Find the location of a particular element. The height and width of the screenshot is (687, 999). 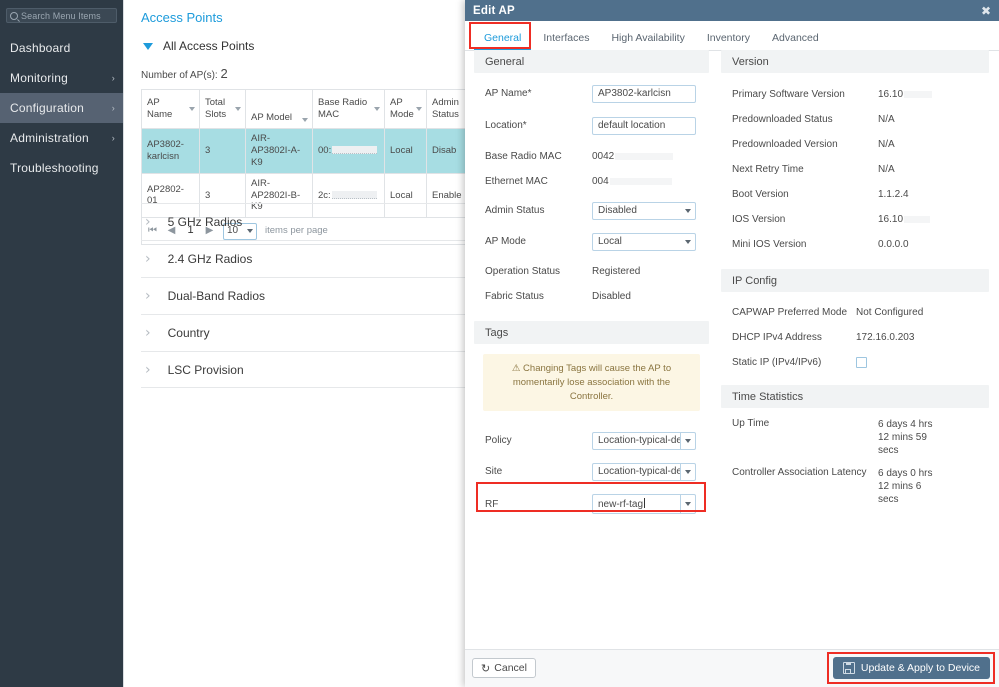

mac-prefix: 004 is located at coordinates (600, 181).